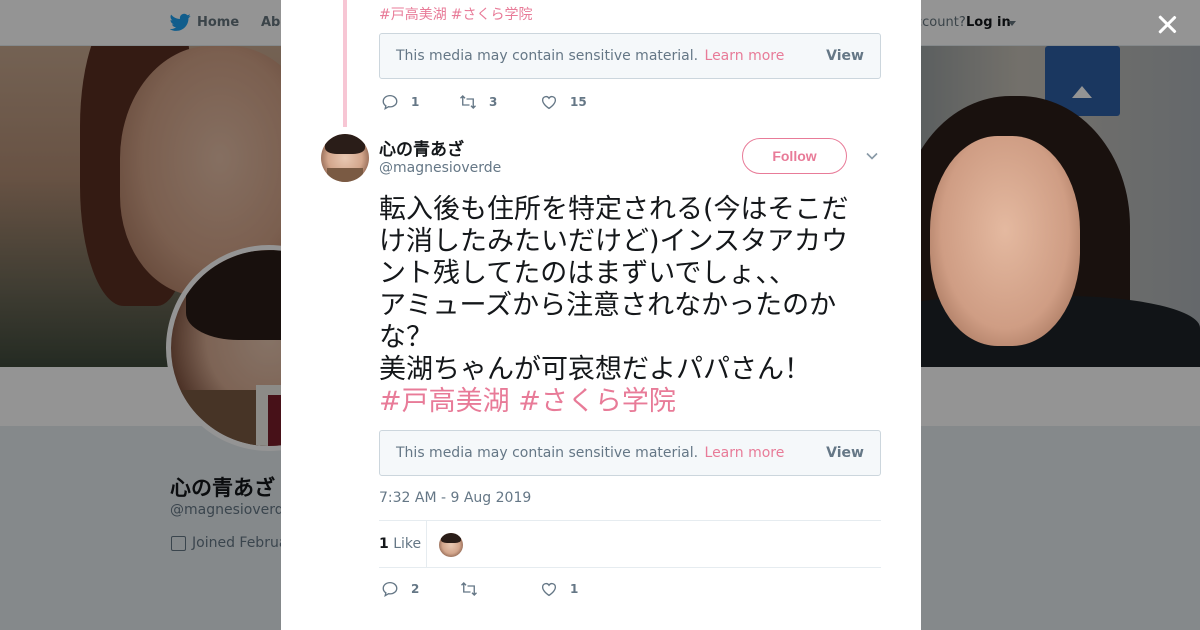 The image size is (1200, 630). I want to click on tweet-text-line: ント残してたのはまずいでしょ、、, so click(587, 273).